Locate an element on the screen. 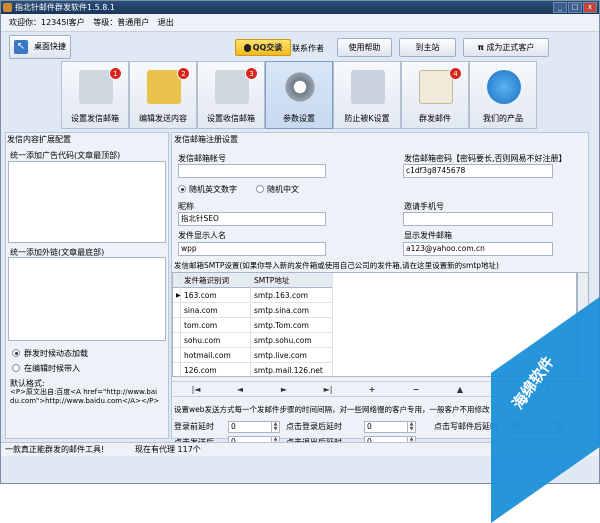  external-link-textarea is located at coordinates (87, 299).